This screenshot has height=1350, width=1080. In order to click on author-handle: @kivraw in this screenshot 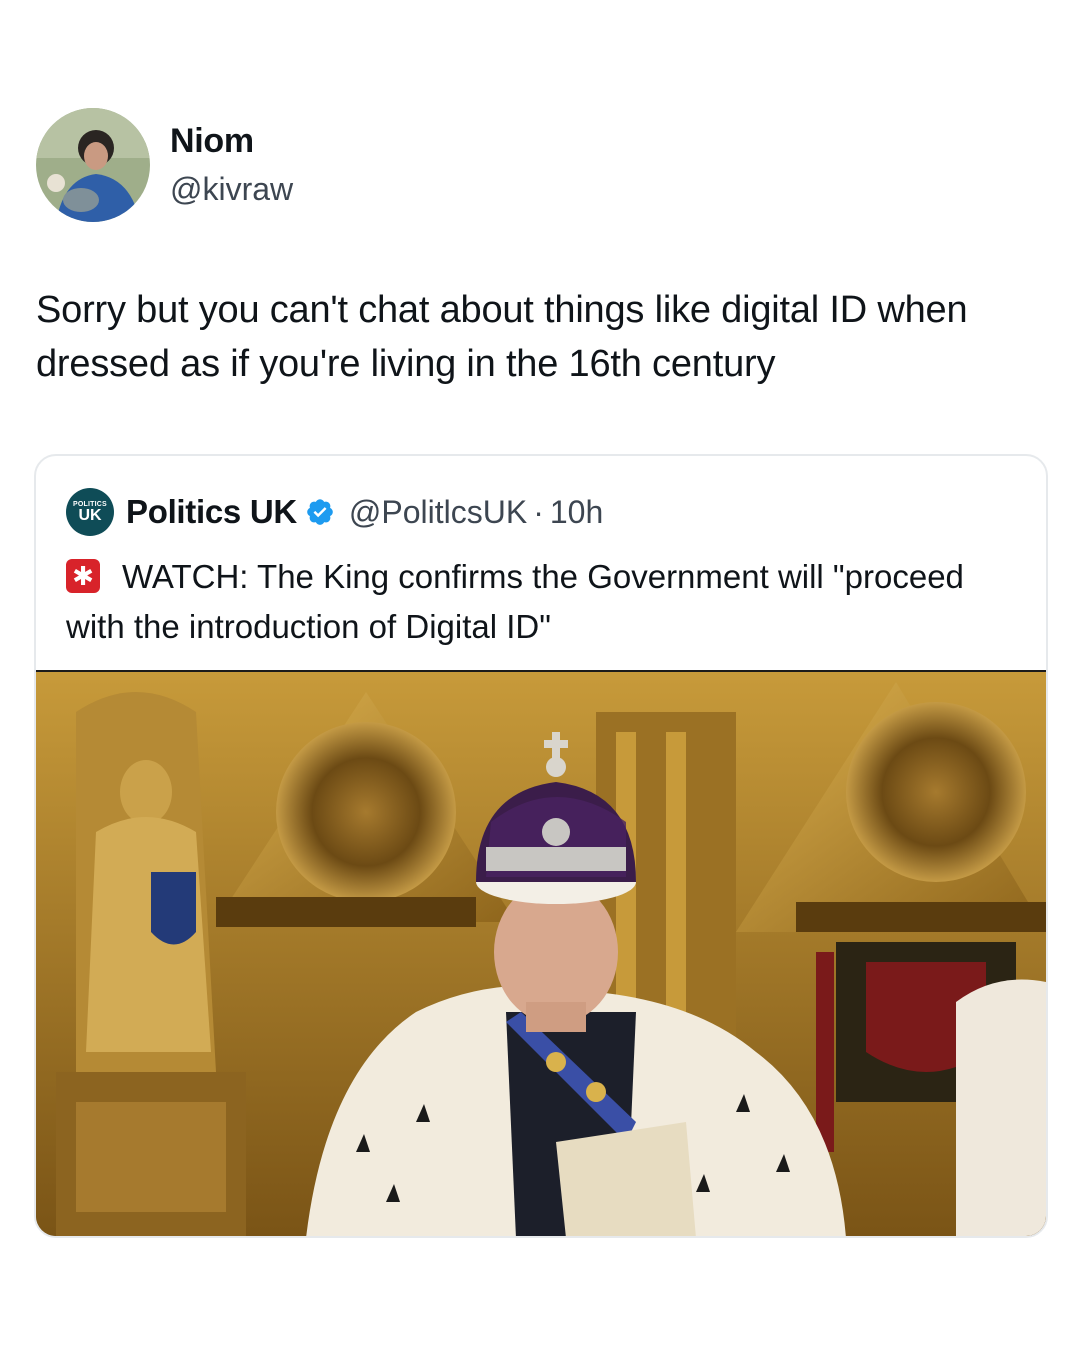, I will do `click(231, 189)`.